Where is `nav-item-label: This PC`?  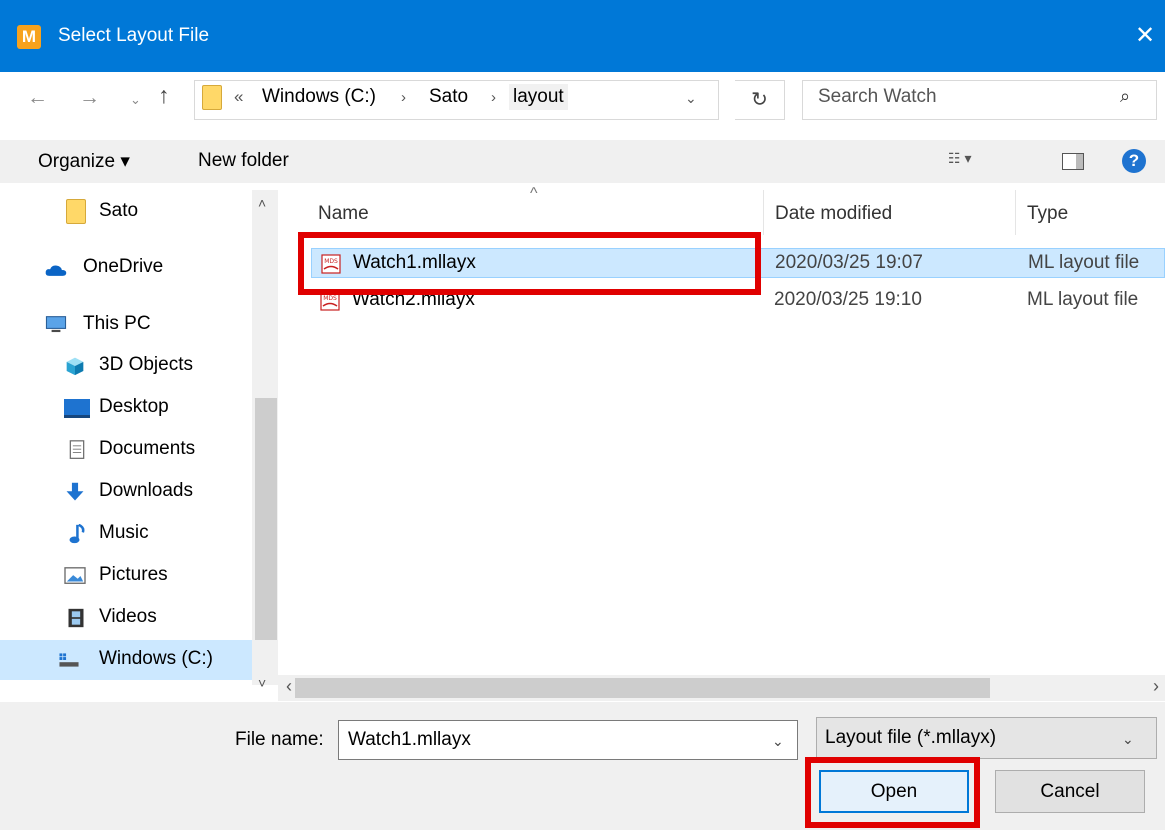
nav-item-label: This PC is located at coordinates (117, 323).